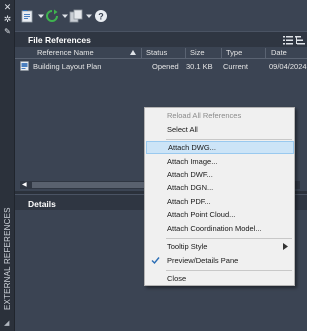 Image resolution: width=320 pixels, height=331 pixels. I want to click on column-header-size: Size, so click(197, 52).